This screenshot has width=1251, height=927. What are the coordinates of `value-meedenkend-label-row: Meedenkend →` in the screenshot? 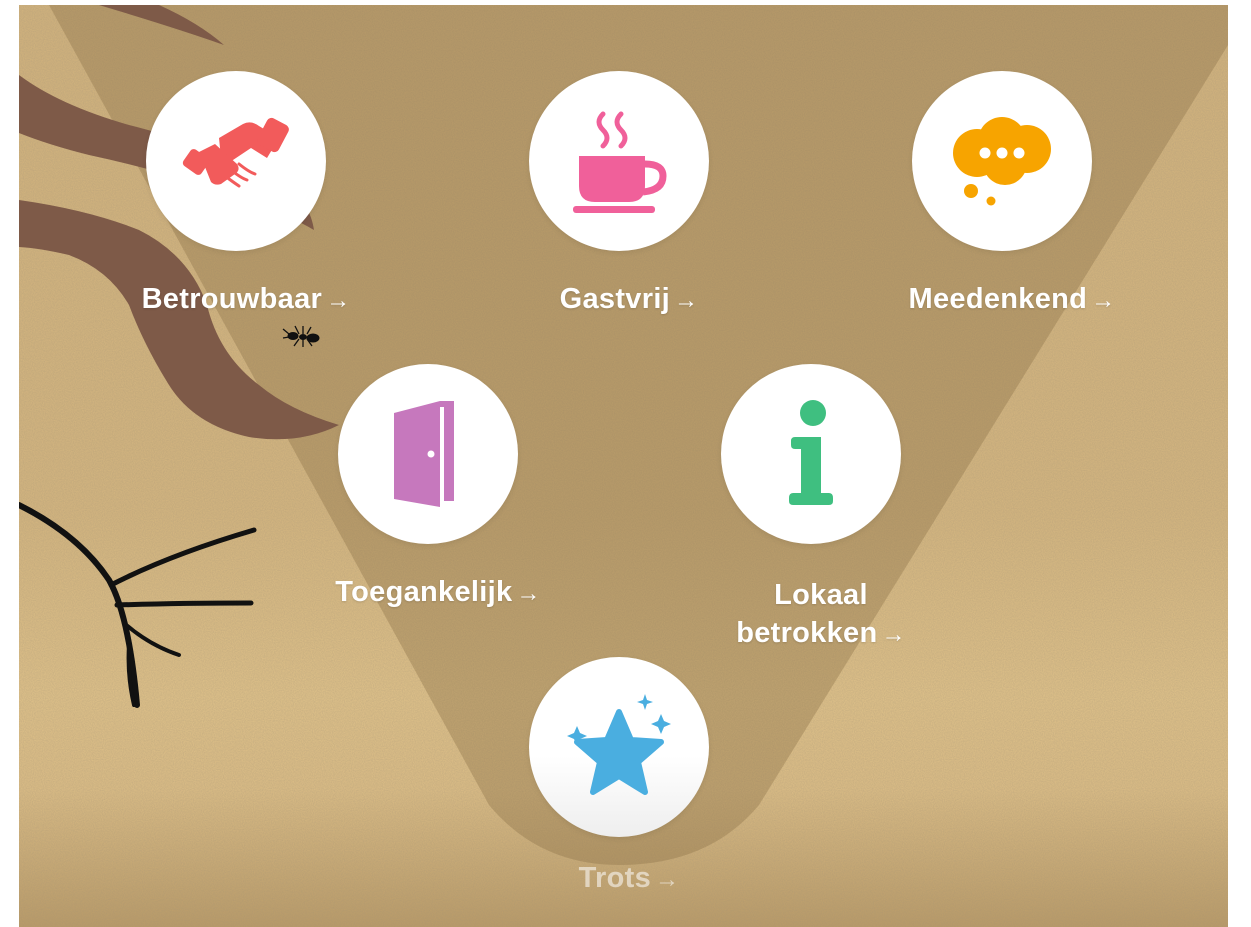 It's located at (1012, 299).